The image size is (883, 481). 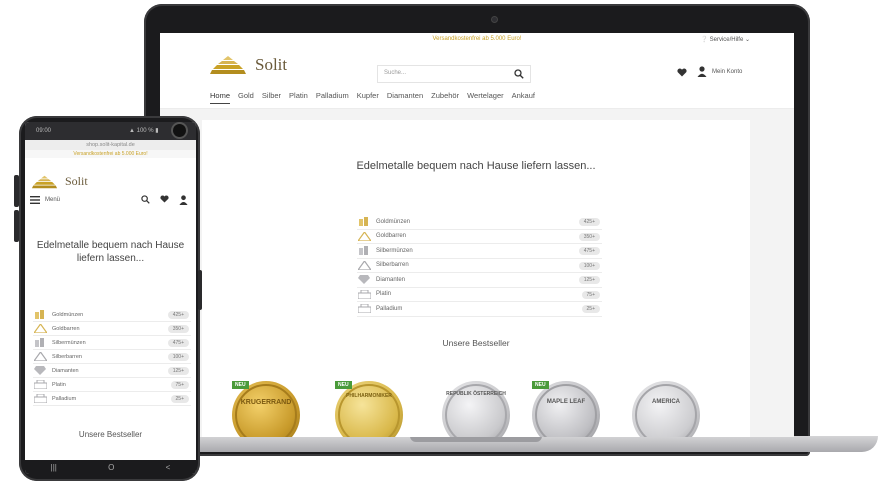 I want to click on android-nav-bar: ||| O <, so click(x=110, y=467).